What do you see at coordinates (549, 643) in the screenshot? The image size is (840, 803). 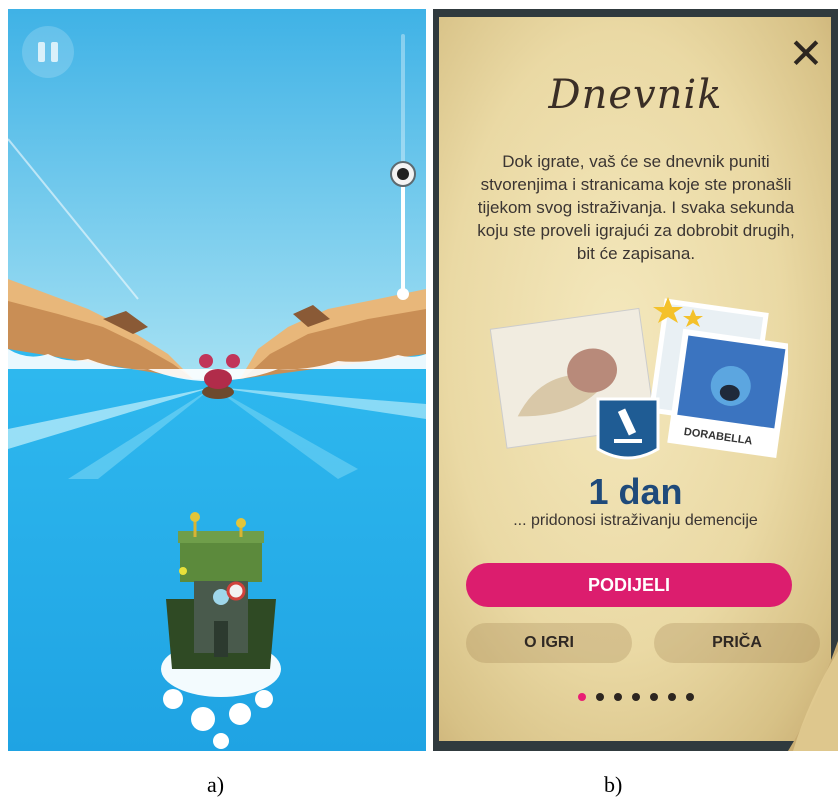 I see `about-game-button: O IGRI` at bounding box center [549, 643].